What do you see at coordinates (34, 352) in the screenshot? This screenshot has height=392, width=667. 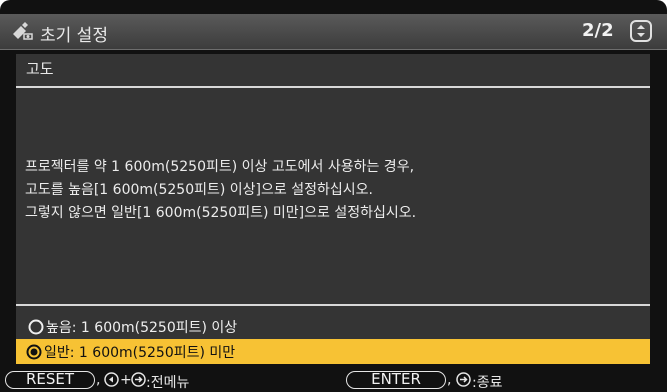 I see `radio-selected-icon` at bounding box center [34, 352].